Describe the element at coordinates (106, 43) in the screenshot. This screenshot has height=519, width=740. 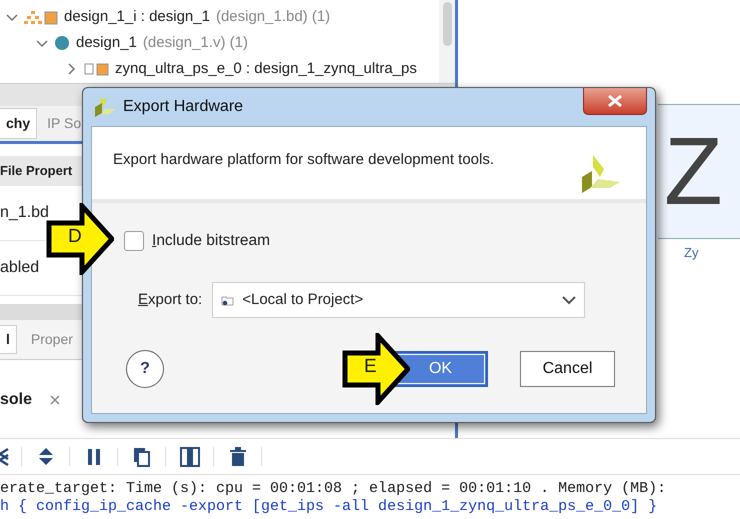
I see `tree-item-label: design_1` at that location.